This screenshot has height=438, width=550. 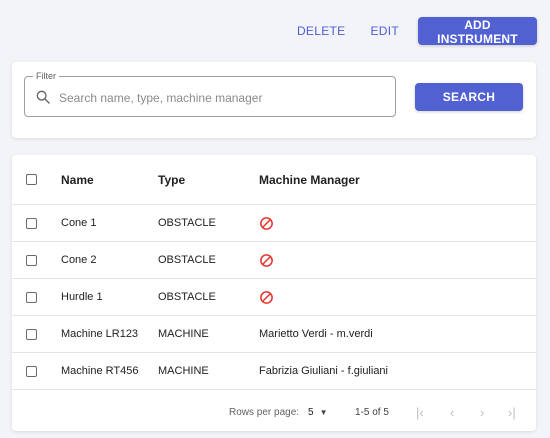 I want to click on table-row: Hurdle 1 OBSTACLE, so click(x=274, y=297).